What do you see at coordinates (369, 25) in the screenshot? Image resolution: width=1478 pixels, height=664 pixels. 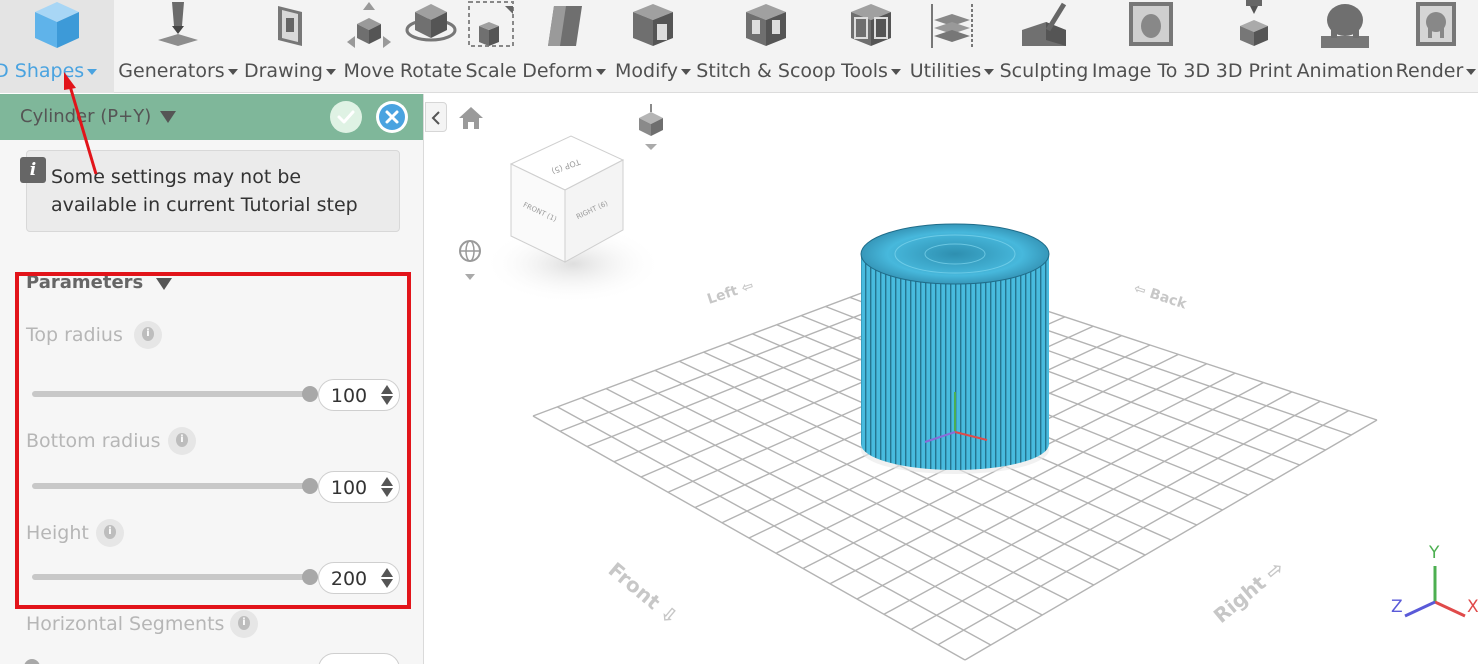 I see `move-icon` at bounding box center [369, 25].